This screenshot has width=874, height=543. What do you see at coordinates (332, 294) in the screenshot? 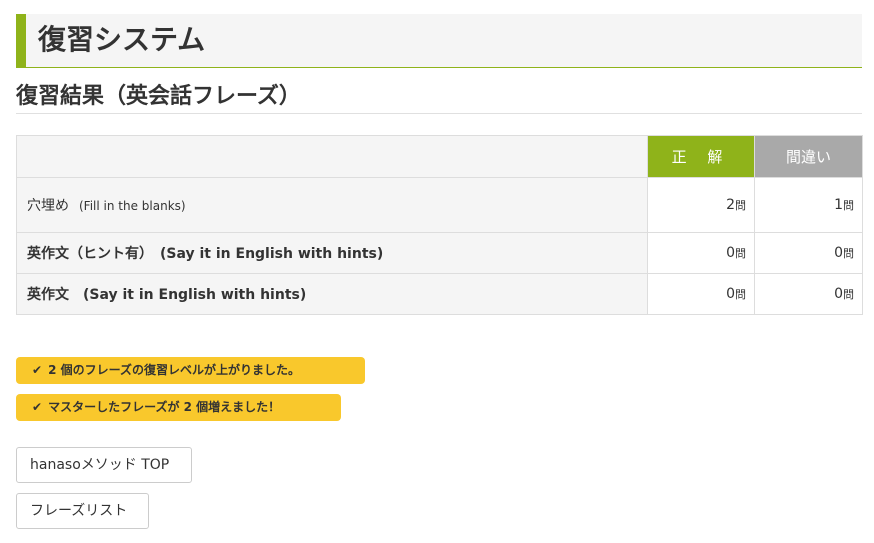
I see `row-label-english-composition: 英作文 (Say it in English with hints)` at bounding box center [332, 294].